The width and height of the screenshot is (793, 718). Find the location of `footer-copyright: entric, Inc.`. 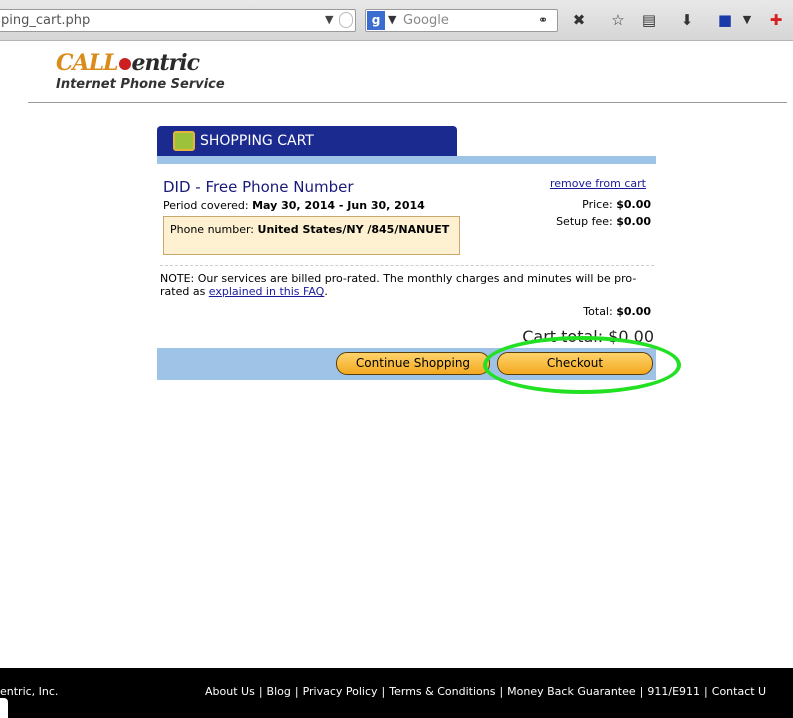

footer-copyright: entric, Inc. is located at coordinates (29, 691).